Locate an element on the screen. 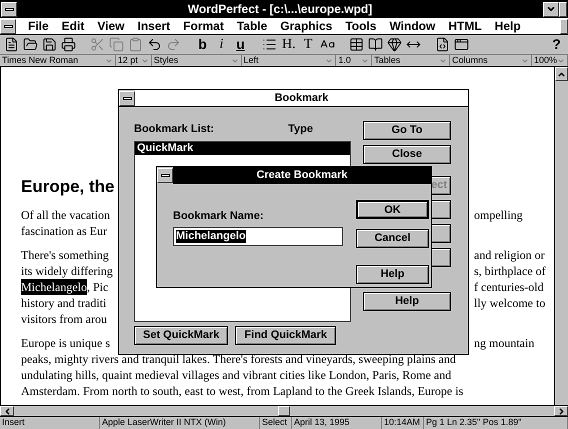 The width and height of the screenshot is (568, 429). body-text: visitors from arou is located at coordinates (64, 319).